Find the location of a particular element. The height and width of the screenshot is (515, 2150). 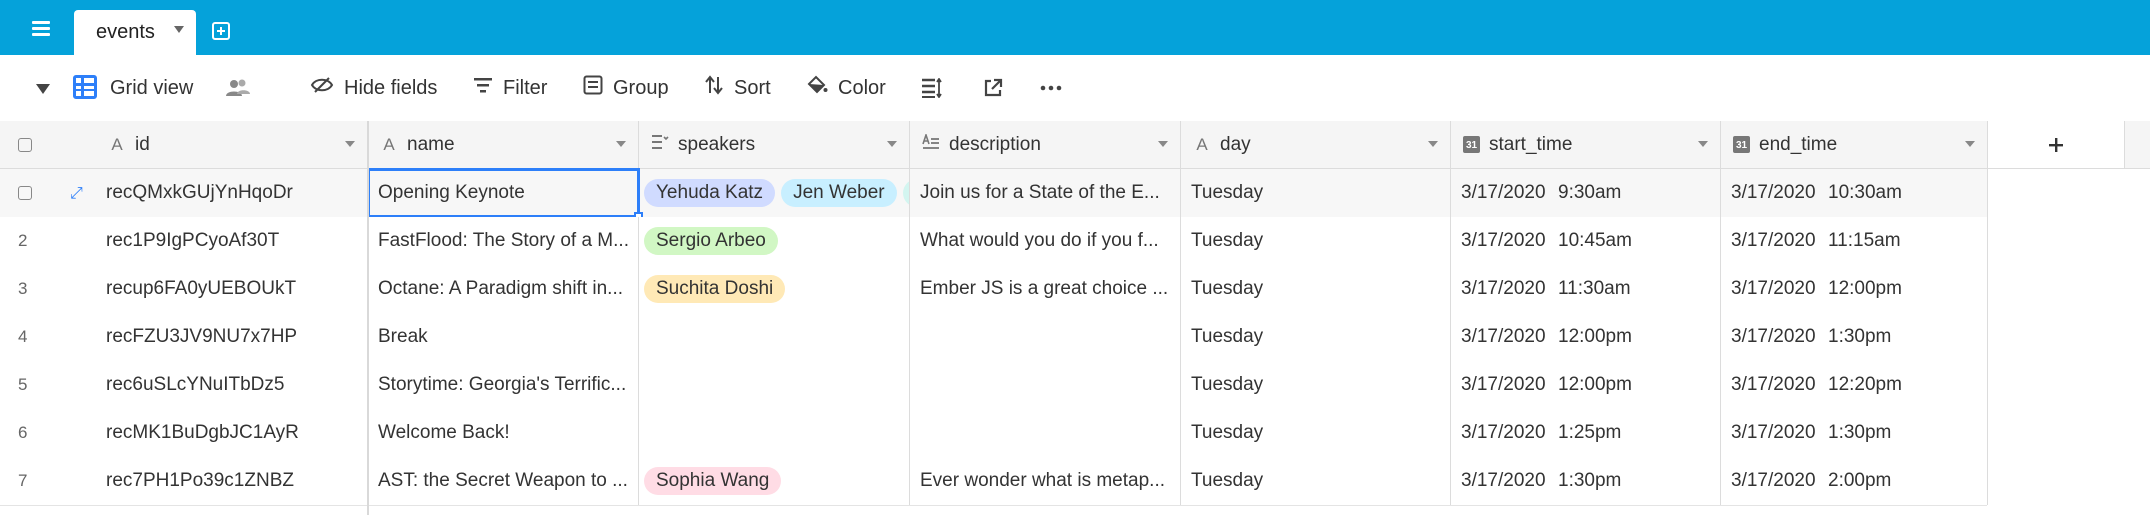

row-number: 5 is located at coordinates (48, 385).